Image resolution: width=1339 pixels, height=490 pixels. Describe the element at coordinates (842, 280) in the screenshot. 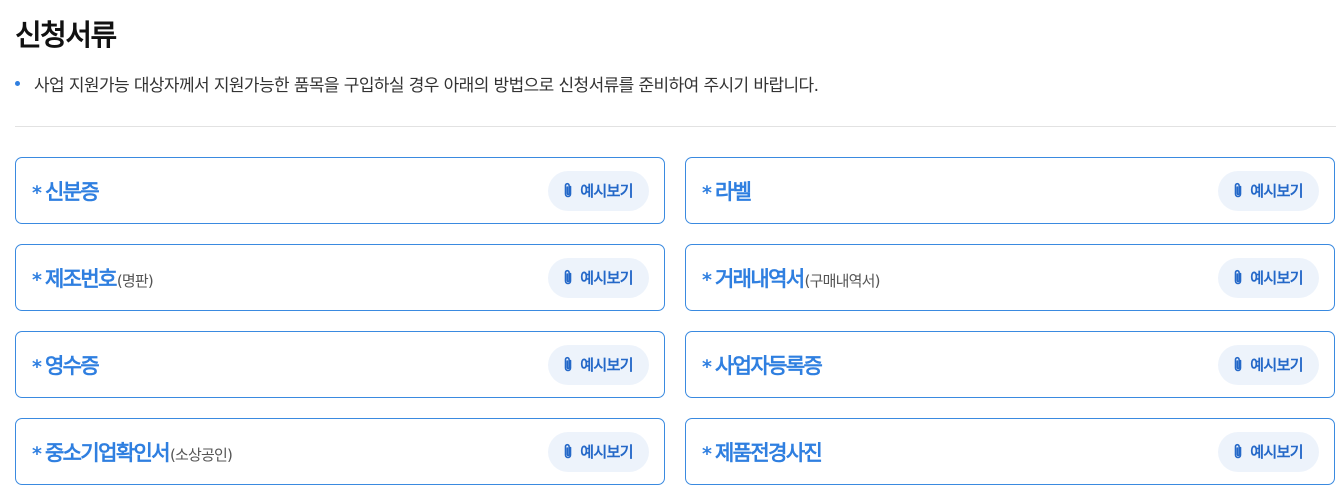

I see `document-note: (구매내역서)` at that location.